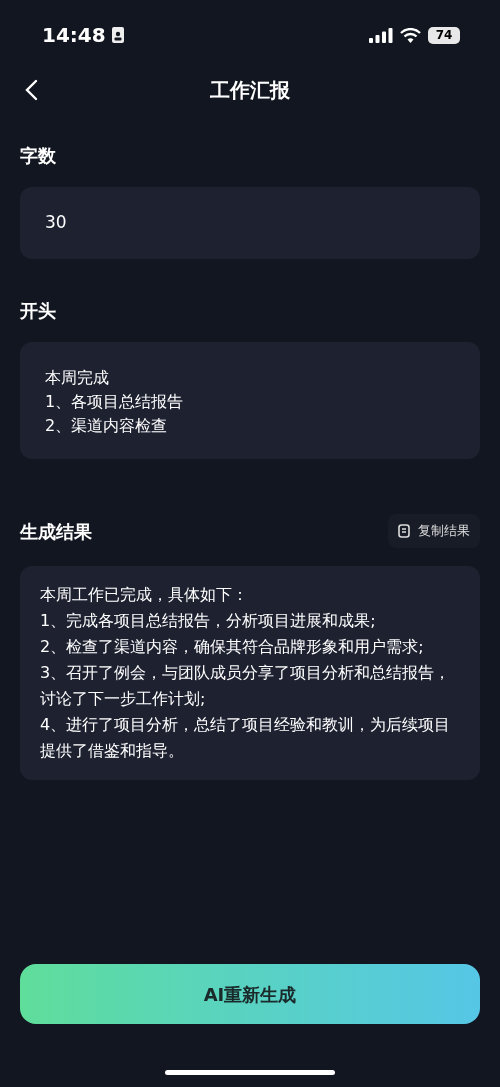  I want to click on result-paragraph: 4、进行了项目分析，总结了项目经验和教训，为后续项目提供了借鉴和指导。, so click(246, 738).